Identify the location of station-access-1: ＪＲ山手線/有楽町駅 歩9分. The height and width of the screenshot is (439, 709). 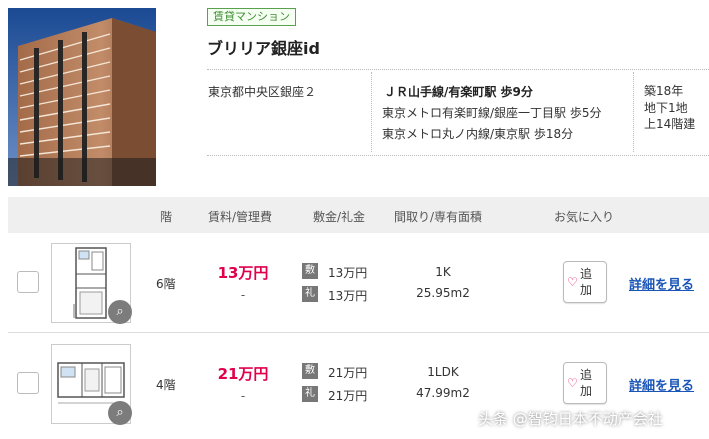
(458, 92).